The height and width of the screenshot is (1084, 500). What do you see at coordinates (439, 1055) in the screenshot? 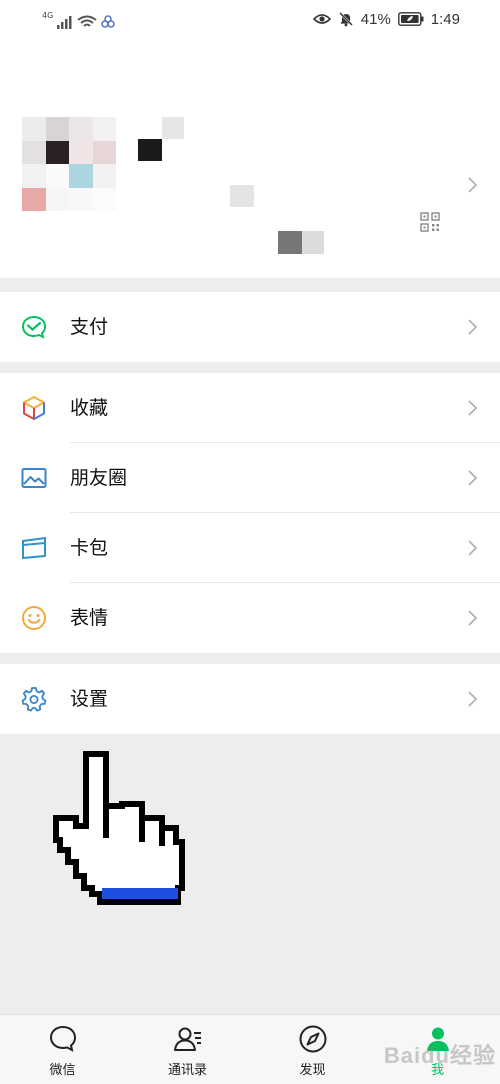
I see `watermark: Baidu经验` at bounding box center [439, 1055].